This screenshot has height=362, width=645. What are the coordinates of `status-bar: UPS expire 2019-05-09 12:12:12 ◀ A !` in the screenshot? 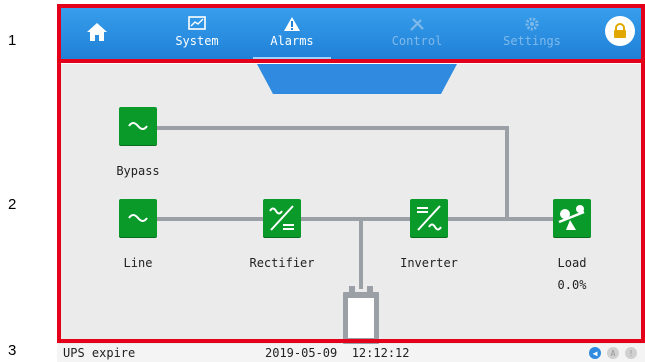 It's located at (351, 353).